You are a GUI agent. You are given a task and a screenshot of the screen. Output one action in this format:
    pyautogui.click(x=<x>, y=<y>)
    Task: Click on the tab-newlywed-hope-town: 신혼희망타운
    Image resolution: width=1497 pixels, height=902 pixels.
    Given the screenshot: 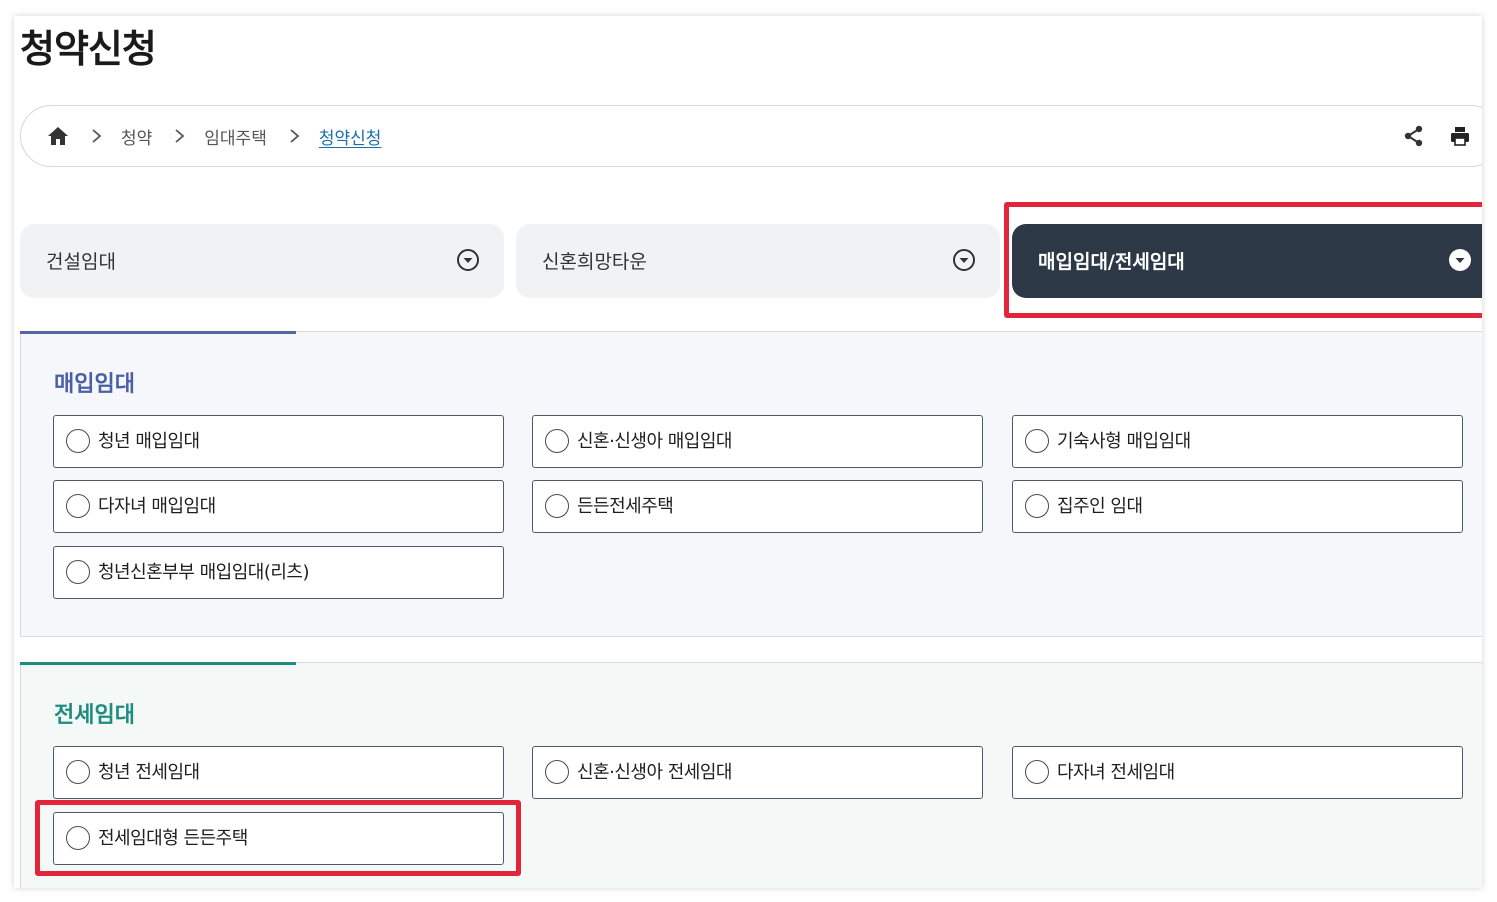 What is the action you would take?
    pyautogui.click(x=758, y=261)
    